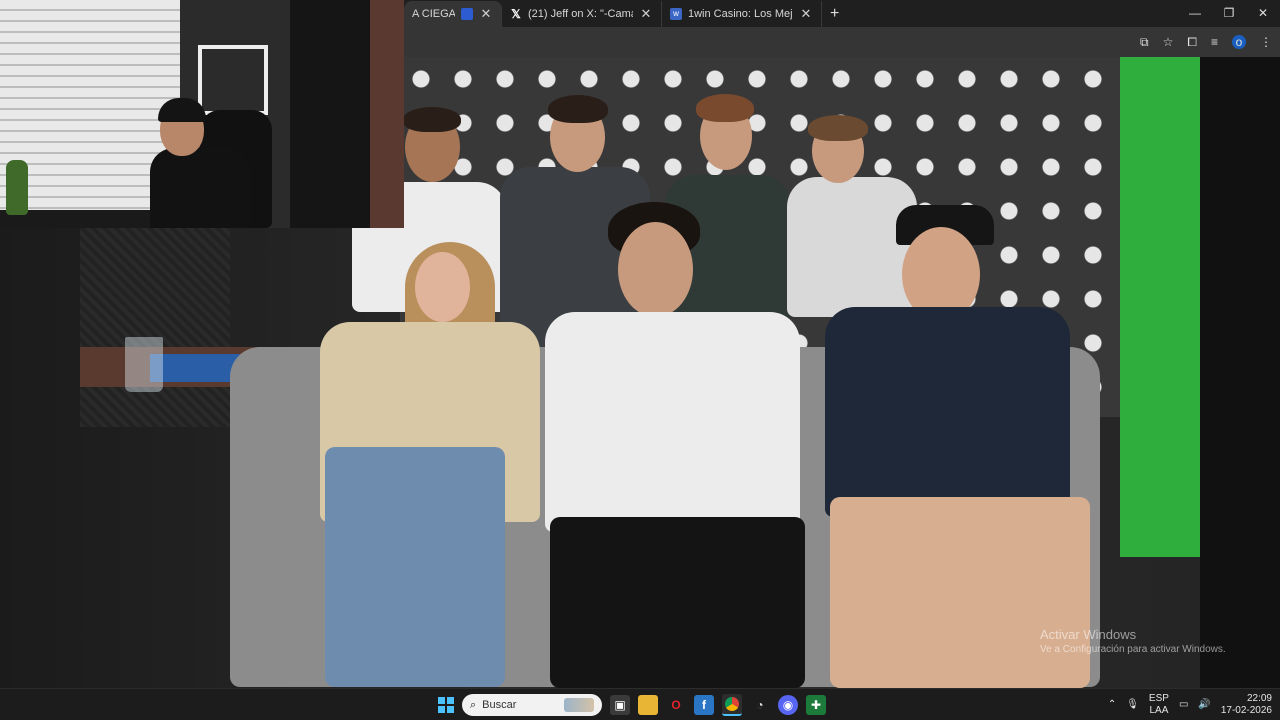 Image resolution: width=1280 pixels, height=720 pixels. Describe the element at coordinates (732, 705) in the screenshot. I see `chrome-icon` at that location.